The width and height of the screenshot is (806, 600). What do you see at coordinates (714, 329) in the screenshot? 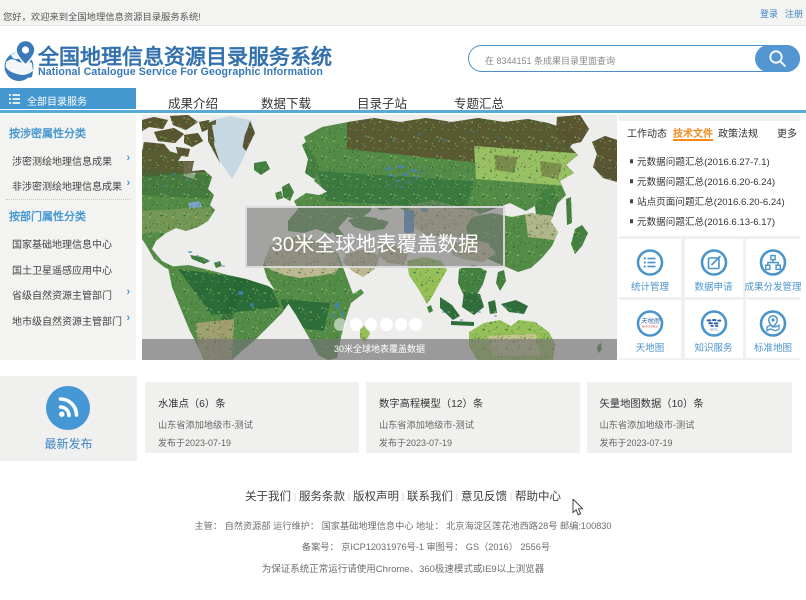
I see `svg-text: NGCC` at bounding box center [714, 329].